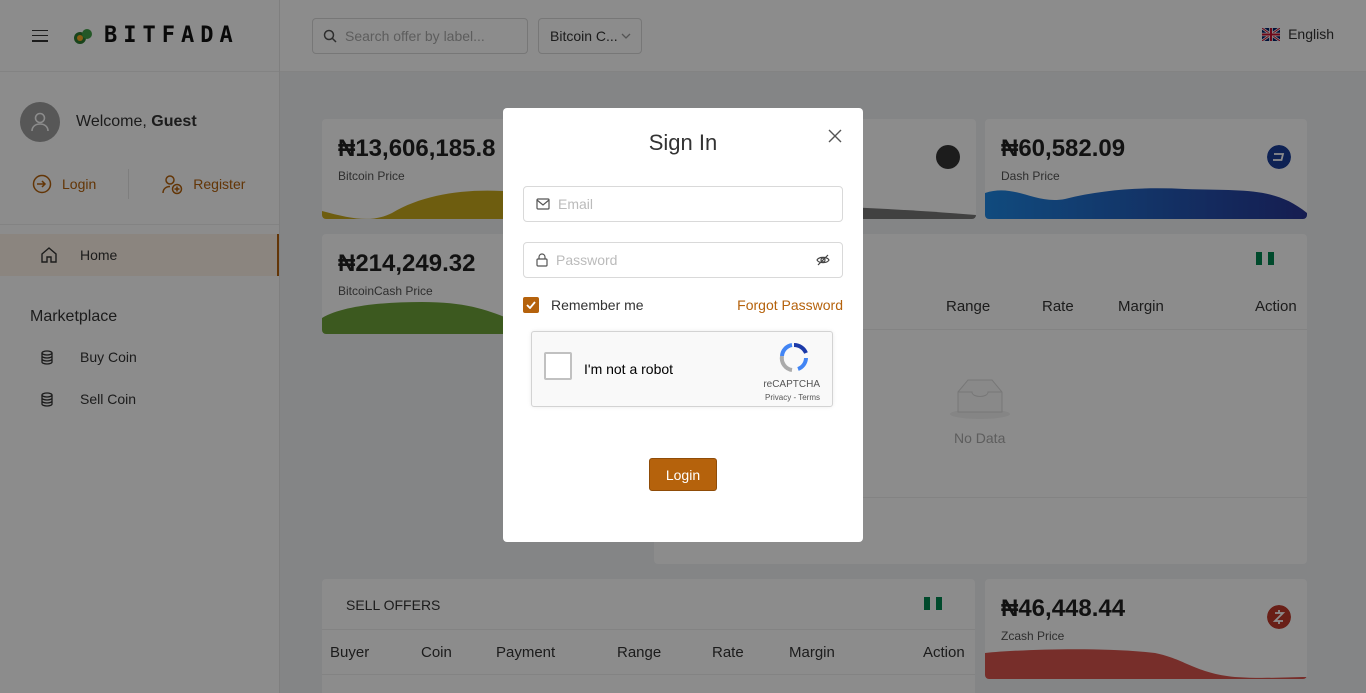  What do you see at coordinates (793, 357) in the screenshot?
I see `recaptcha-logo-icon` at bounding box center [793, 357].